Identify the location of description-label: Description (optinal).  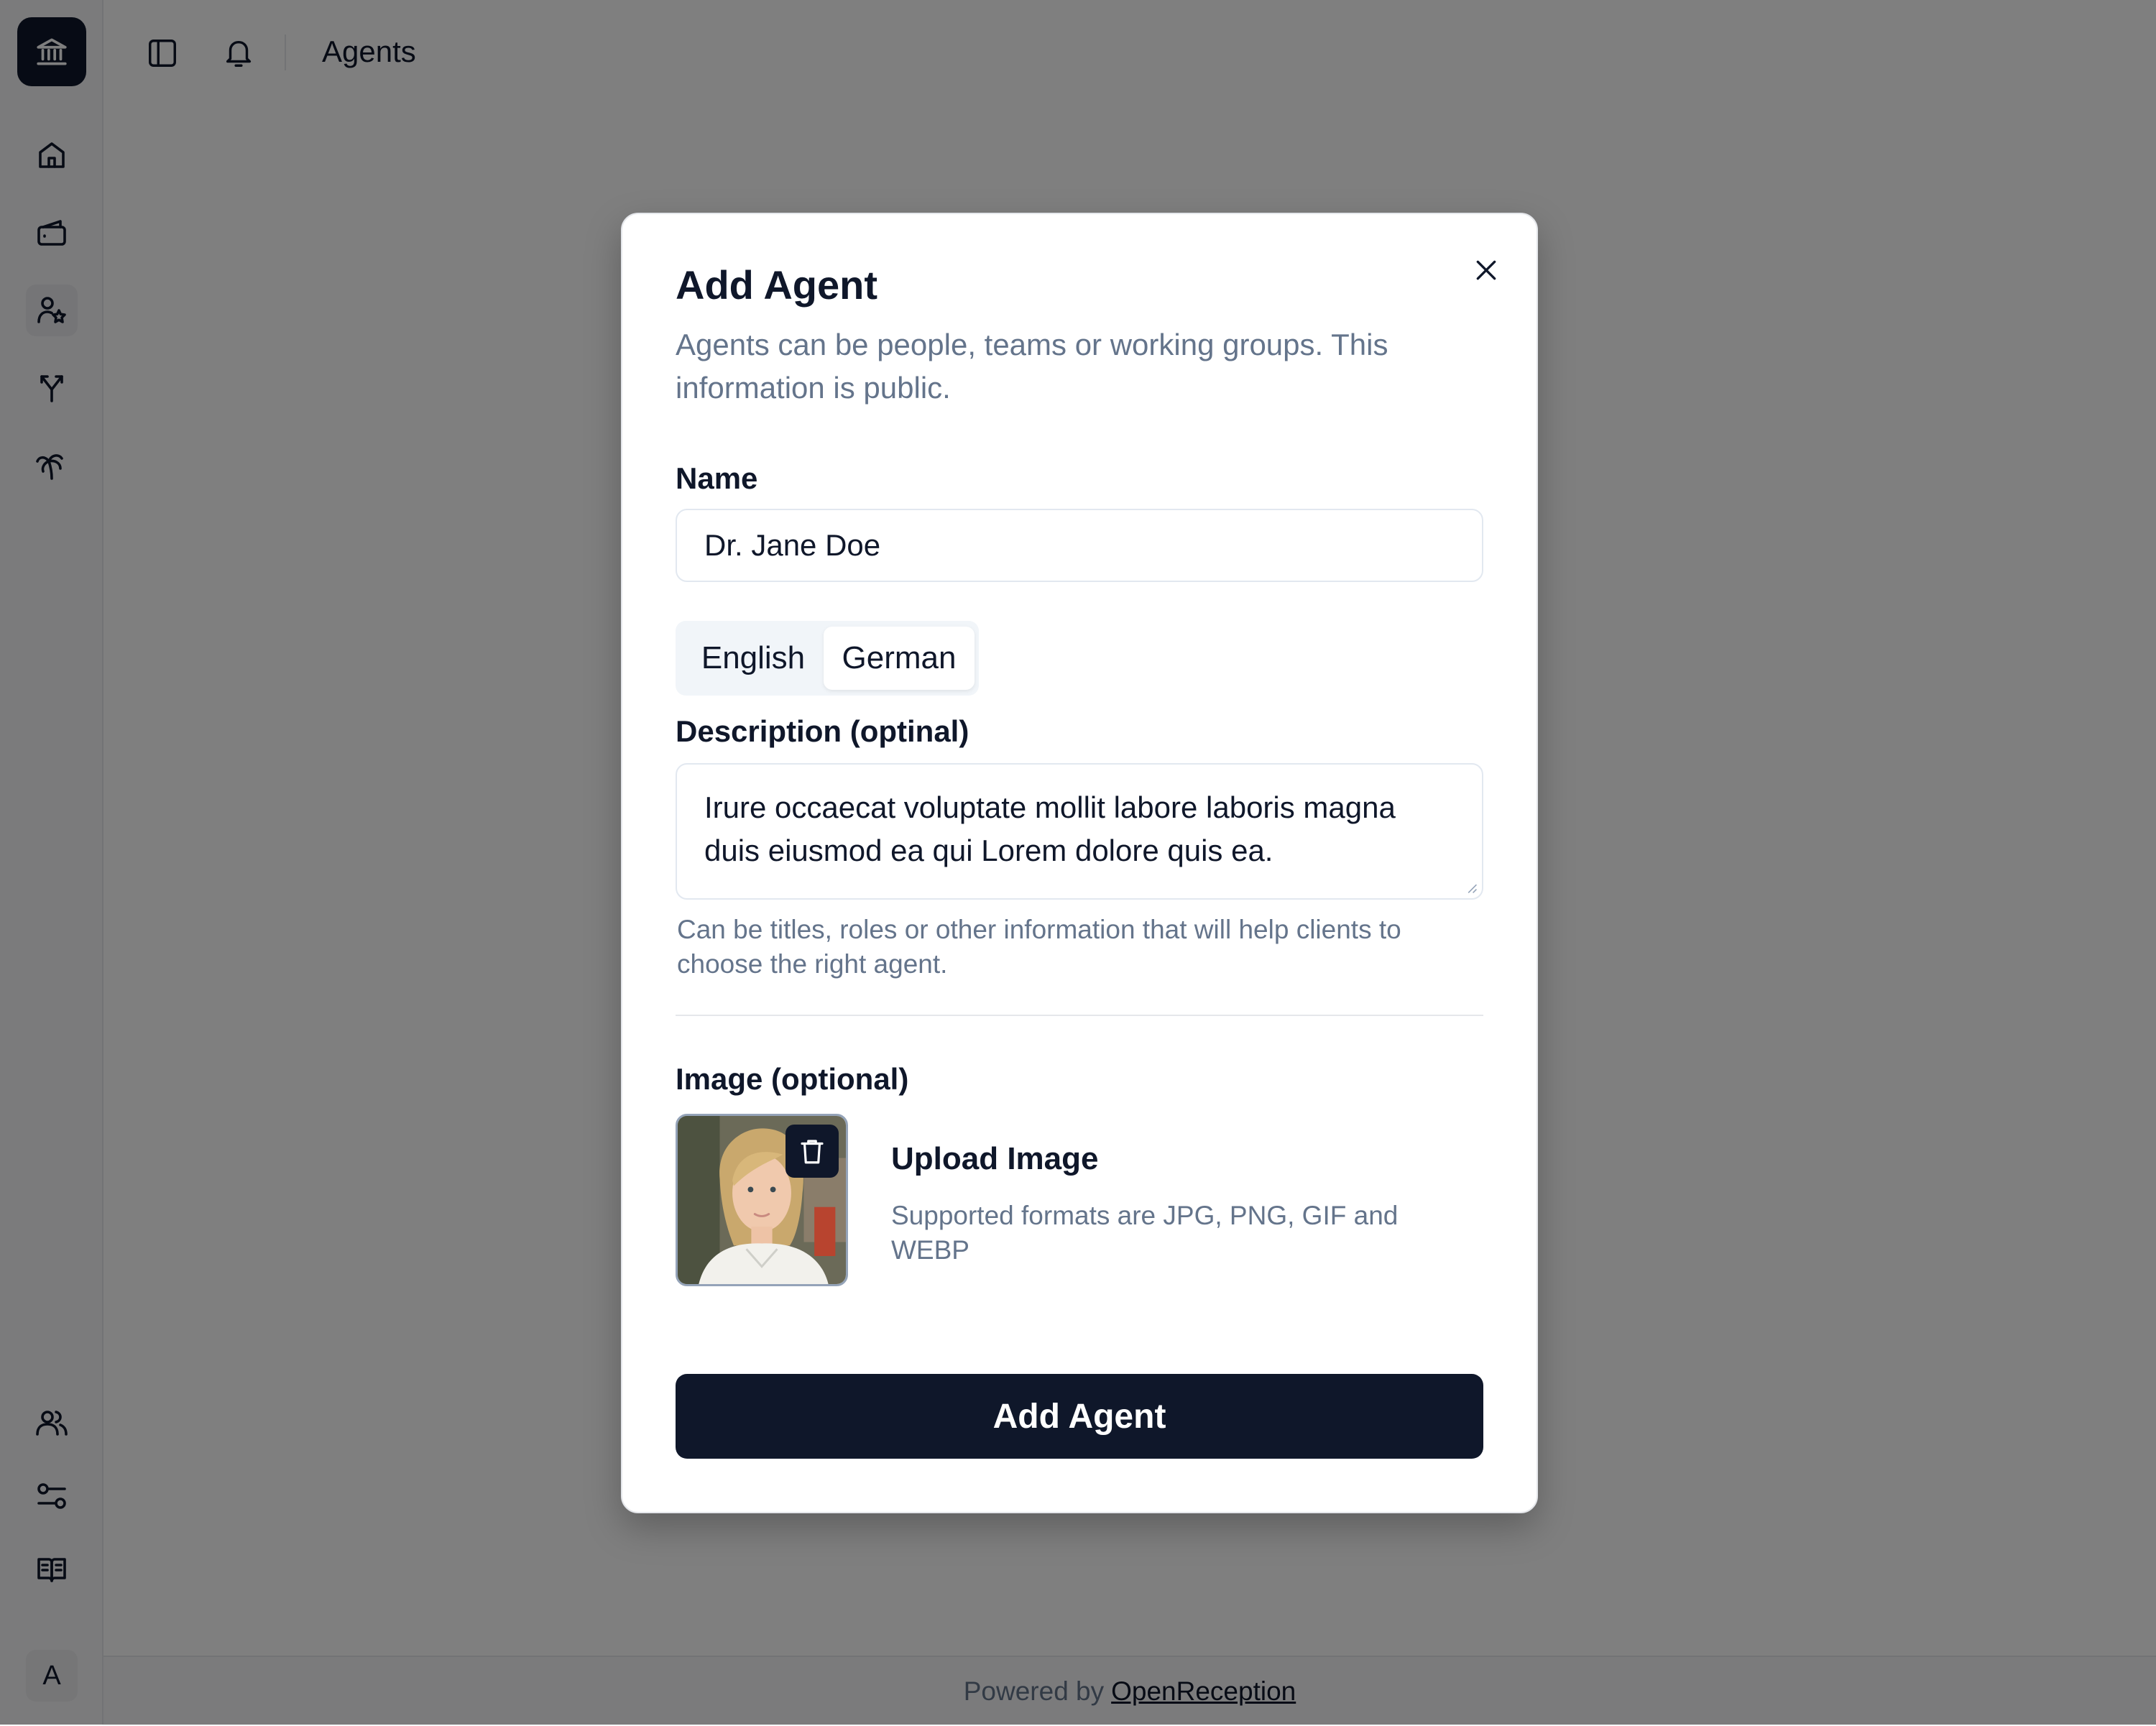
(822, 731).